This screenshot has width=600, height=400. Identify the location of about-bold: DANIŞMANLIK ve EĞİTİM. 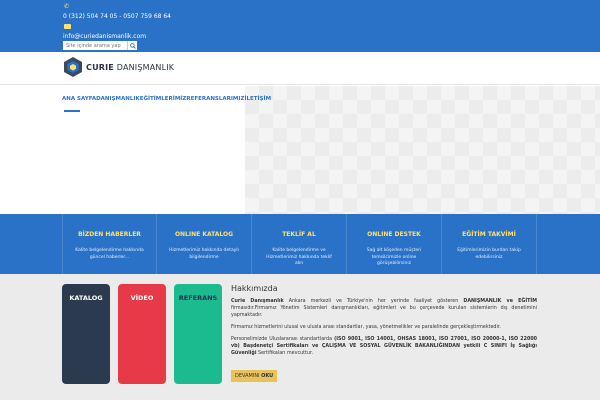
(500, 301).